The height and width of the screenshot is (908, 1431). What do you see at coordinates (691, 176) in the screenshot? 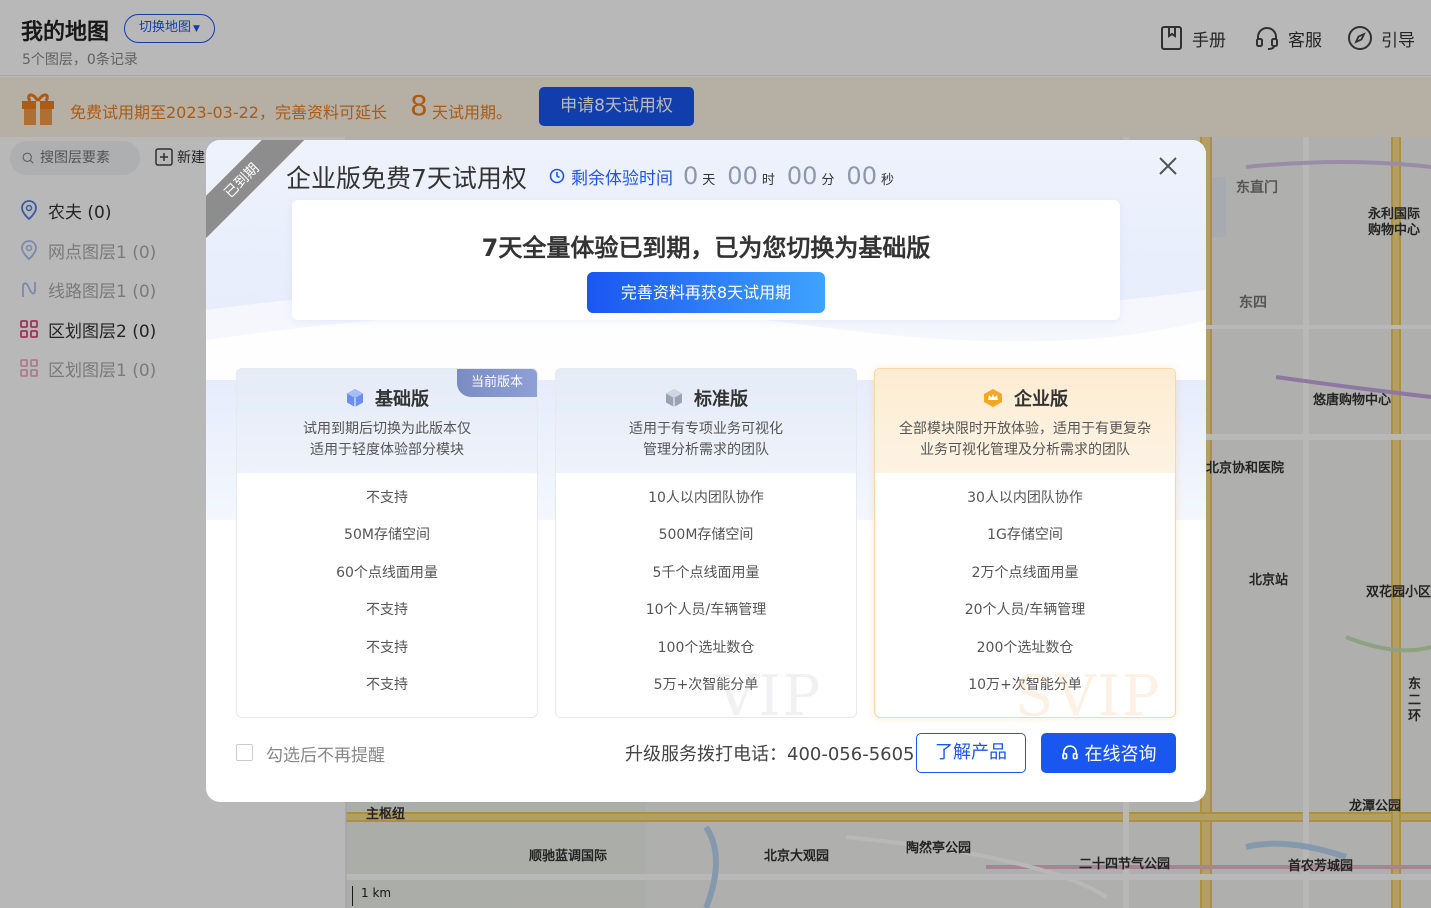
I see `timer-days: 0` at bounding box center [691, 176].